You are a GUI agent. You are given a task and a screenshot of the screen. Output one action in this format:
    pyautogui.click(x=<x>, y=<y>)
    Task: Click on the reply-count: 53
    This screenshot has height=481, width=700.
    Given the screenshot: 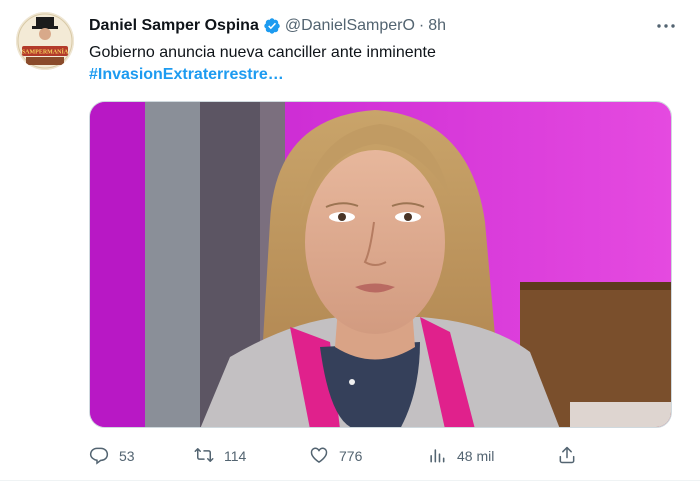 What is the action you would take?
    pyautogui.click(x=127, y=456)
    